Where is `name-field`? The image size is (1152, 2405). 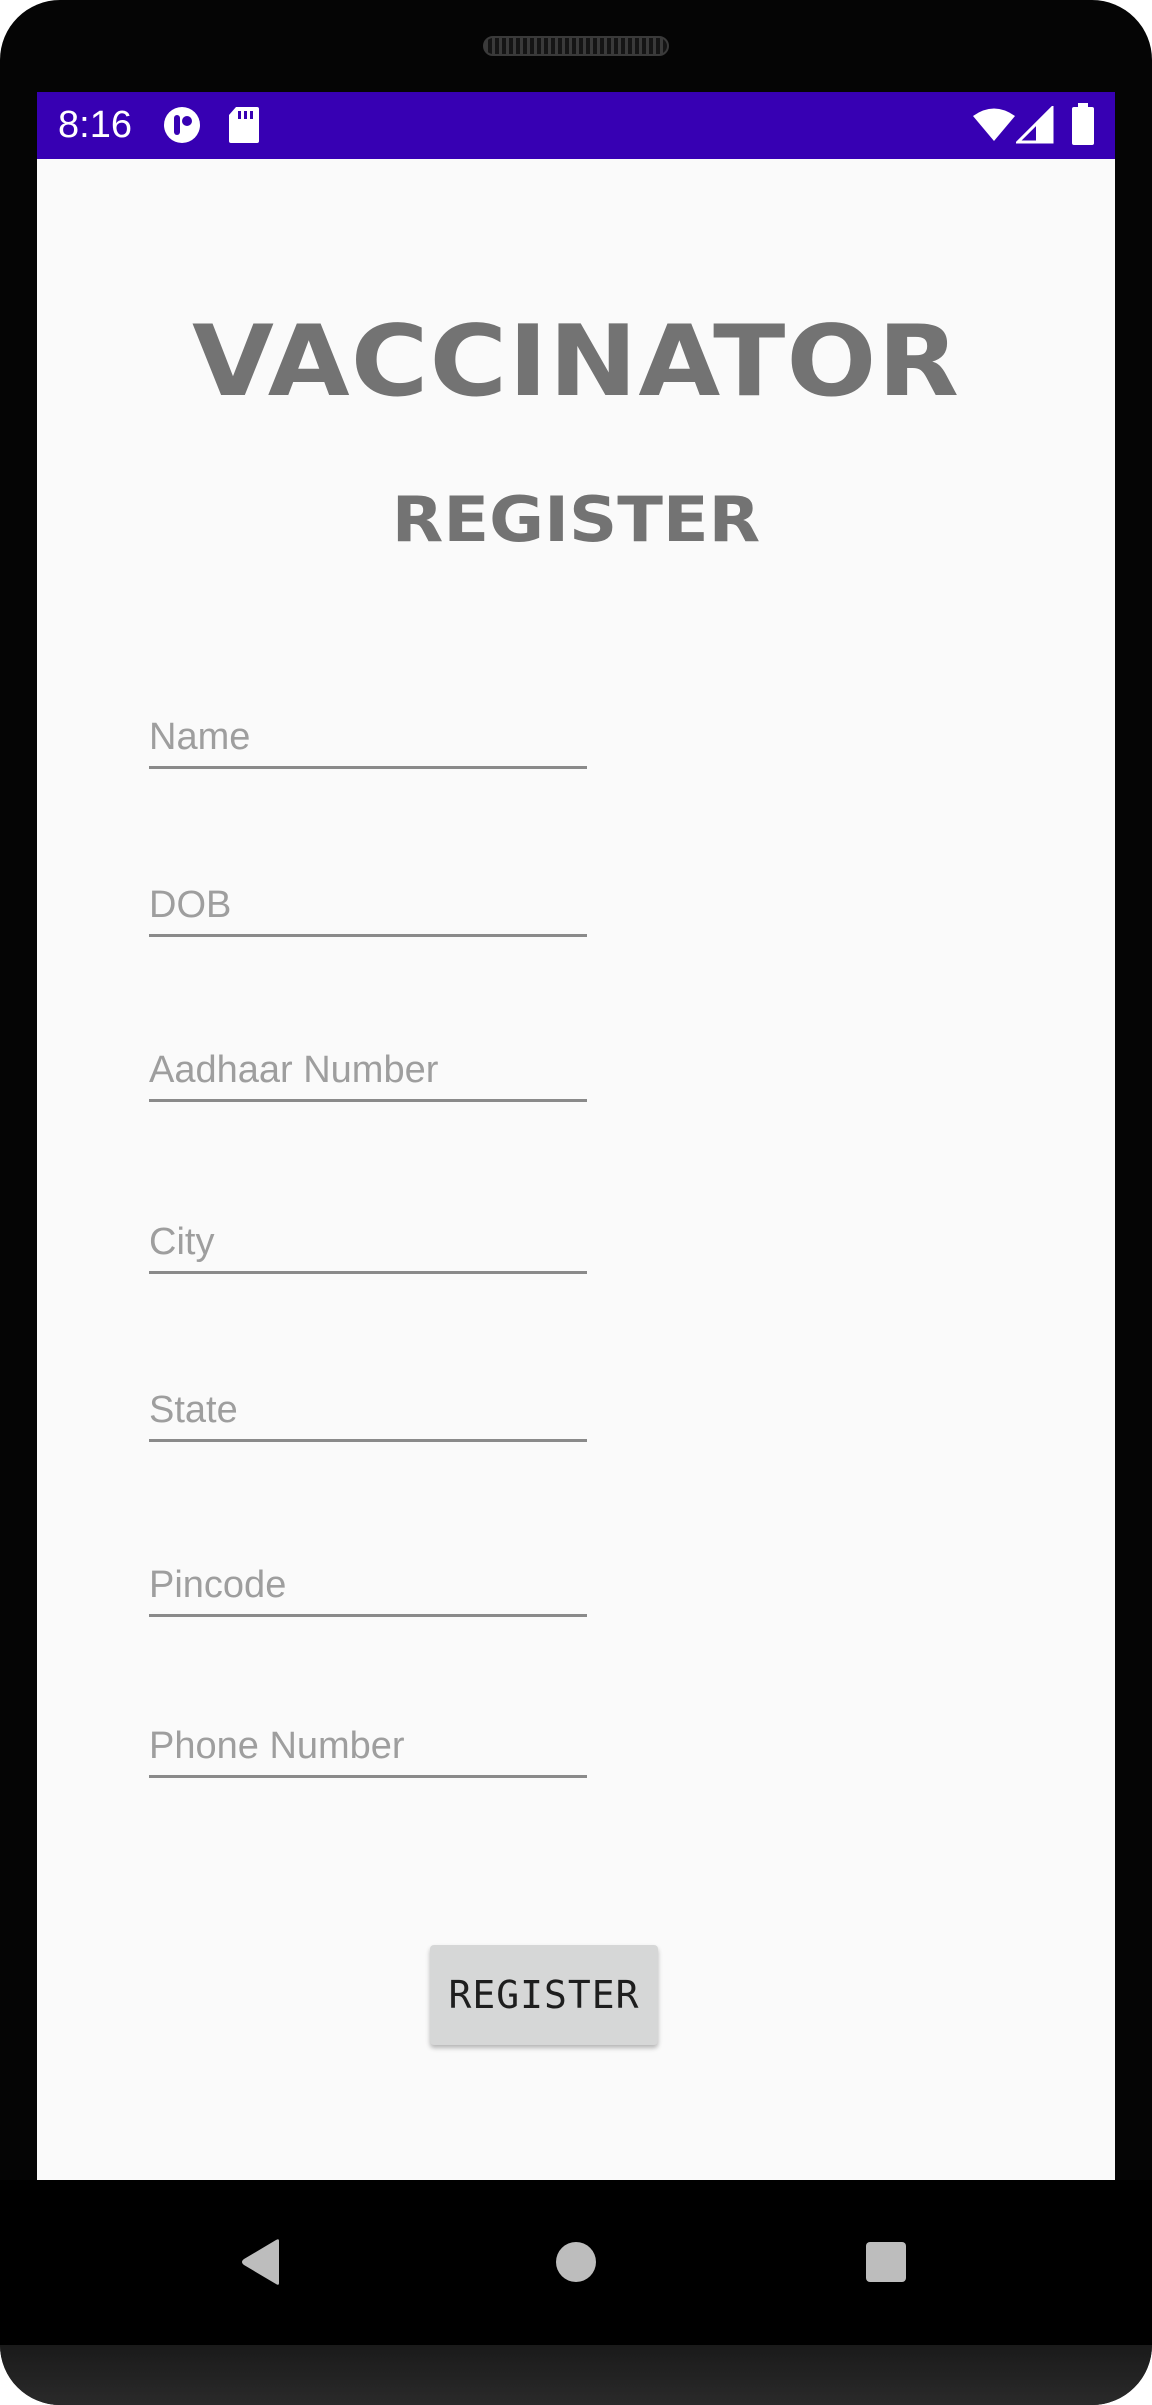 name-field is located at coordinates (368, 734).